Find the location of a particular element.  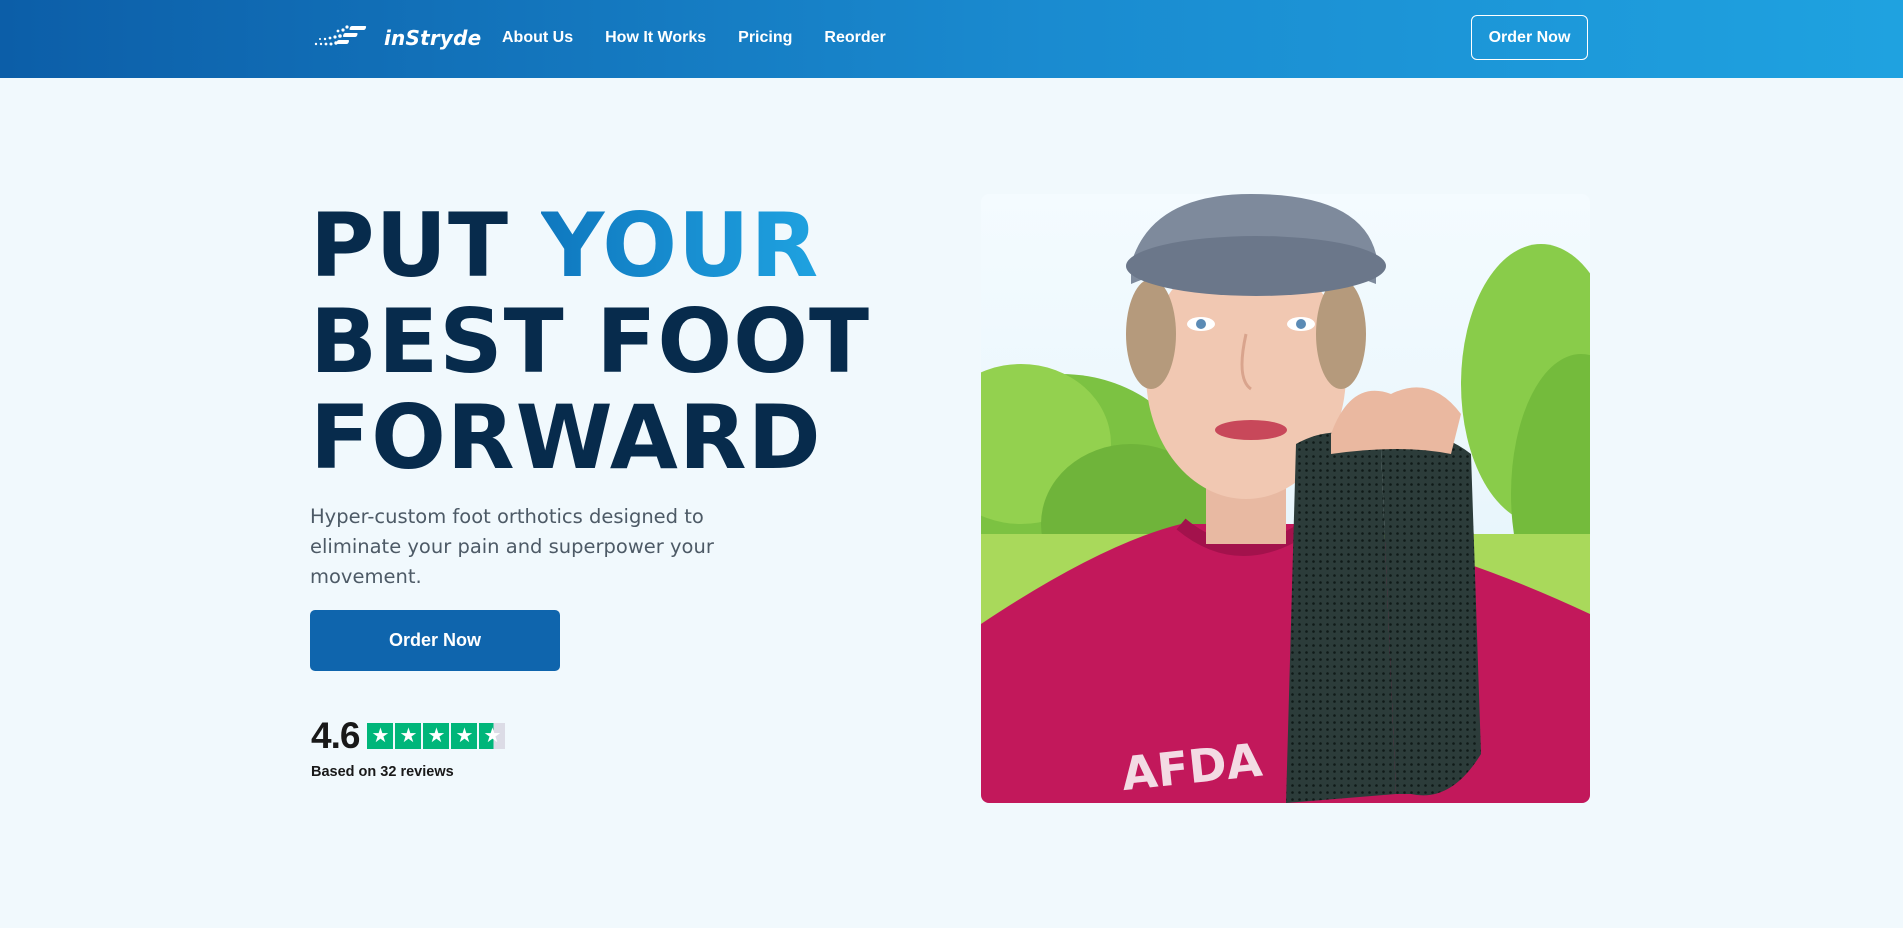

headline-line-1: PUT YOUR is located at coordinates (590, 246).